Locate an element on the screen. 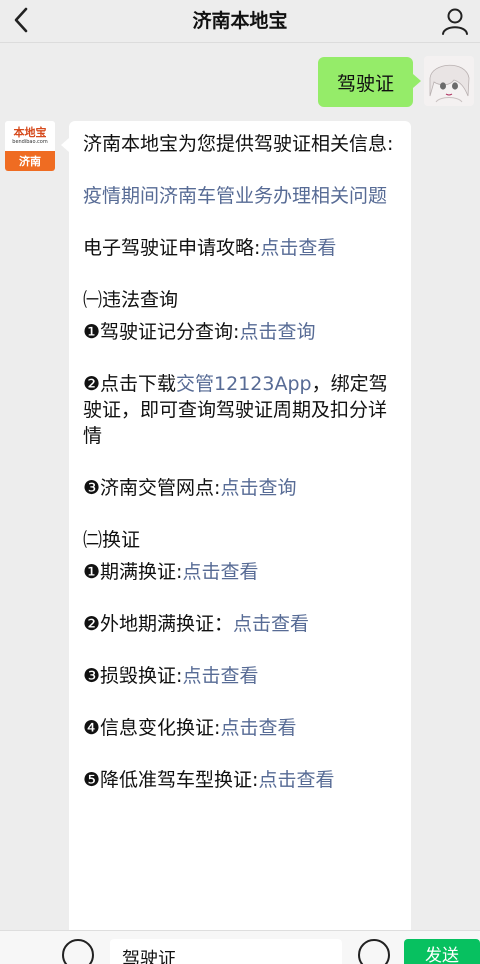  avatar-domain: bendibao.com is located at coordinates (30, 142).